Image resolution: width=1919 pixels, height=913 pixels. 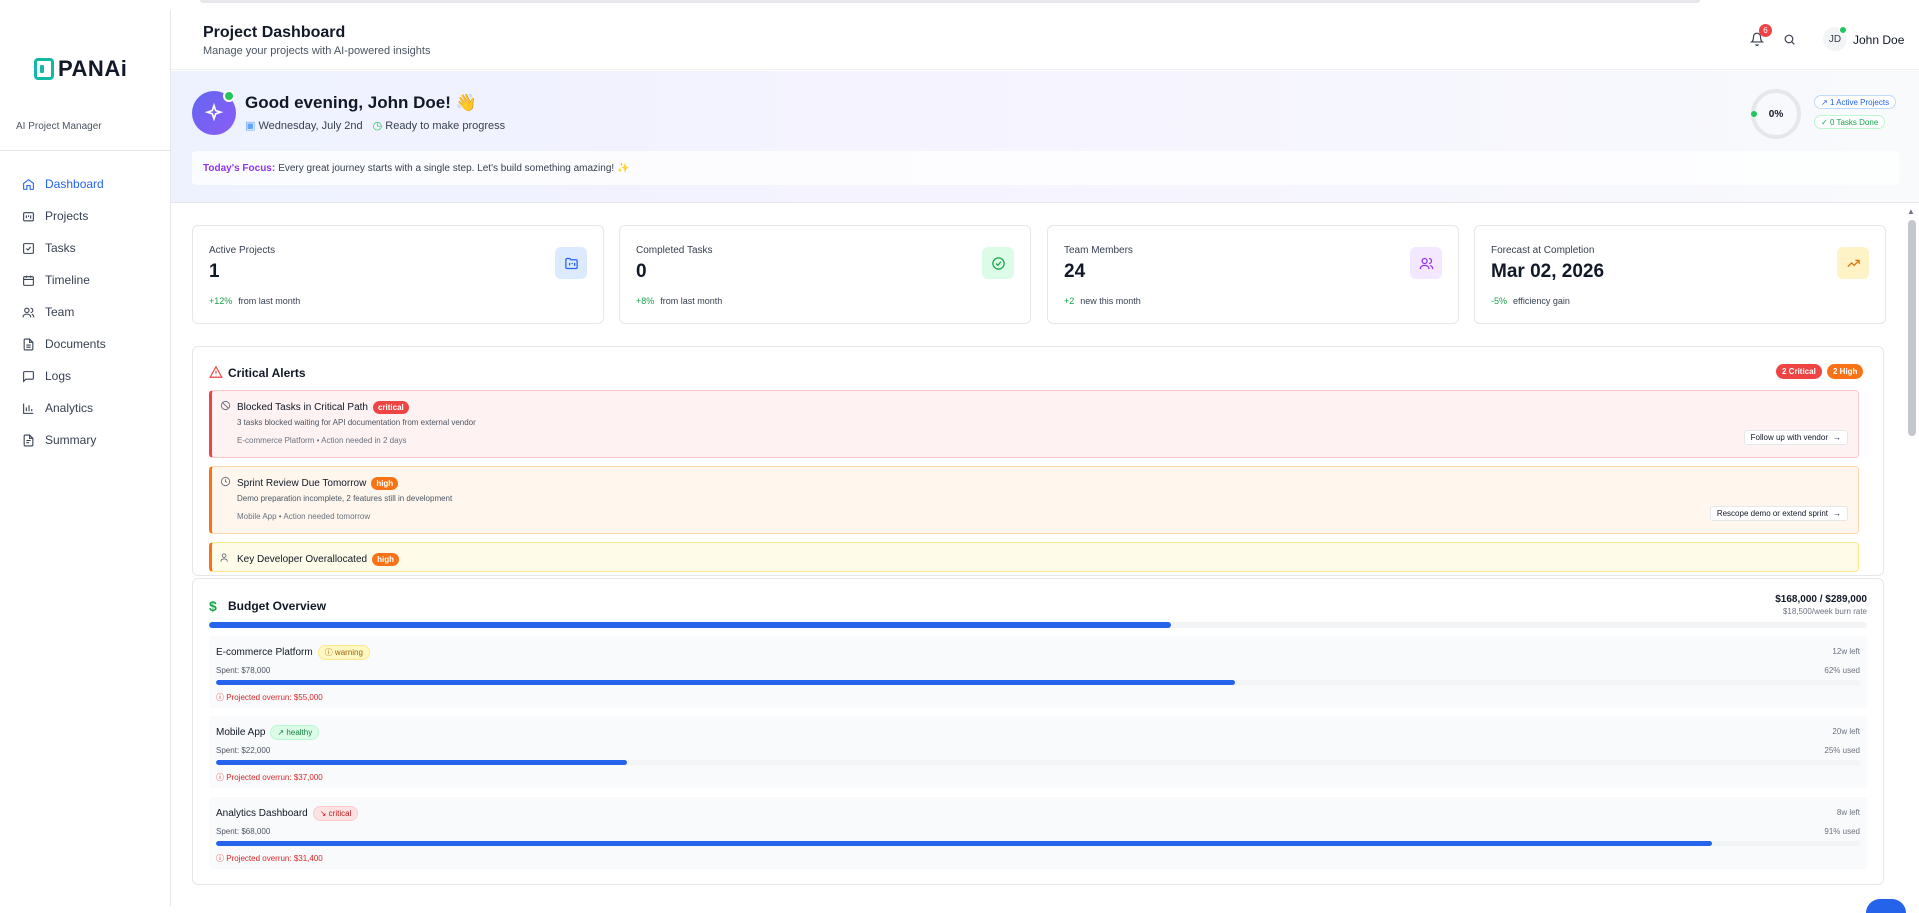 What do you see at coordinates (71, 440) in the screenshot?
I see `sidebar-item-label: Summary` at bounding box center [71, 440].